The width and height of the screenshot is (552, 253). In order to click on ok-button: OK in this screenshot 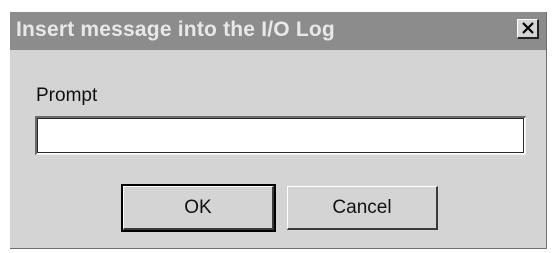, I will do `click(198, 208)`.